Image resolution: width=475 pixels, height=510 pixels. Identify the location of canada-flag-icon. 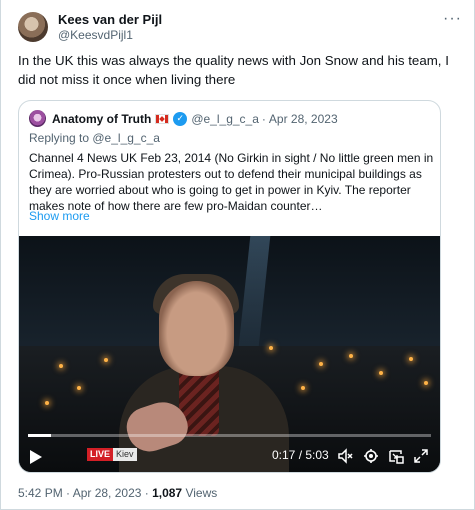
(162, 118).